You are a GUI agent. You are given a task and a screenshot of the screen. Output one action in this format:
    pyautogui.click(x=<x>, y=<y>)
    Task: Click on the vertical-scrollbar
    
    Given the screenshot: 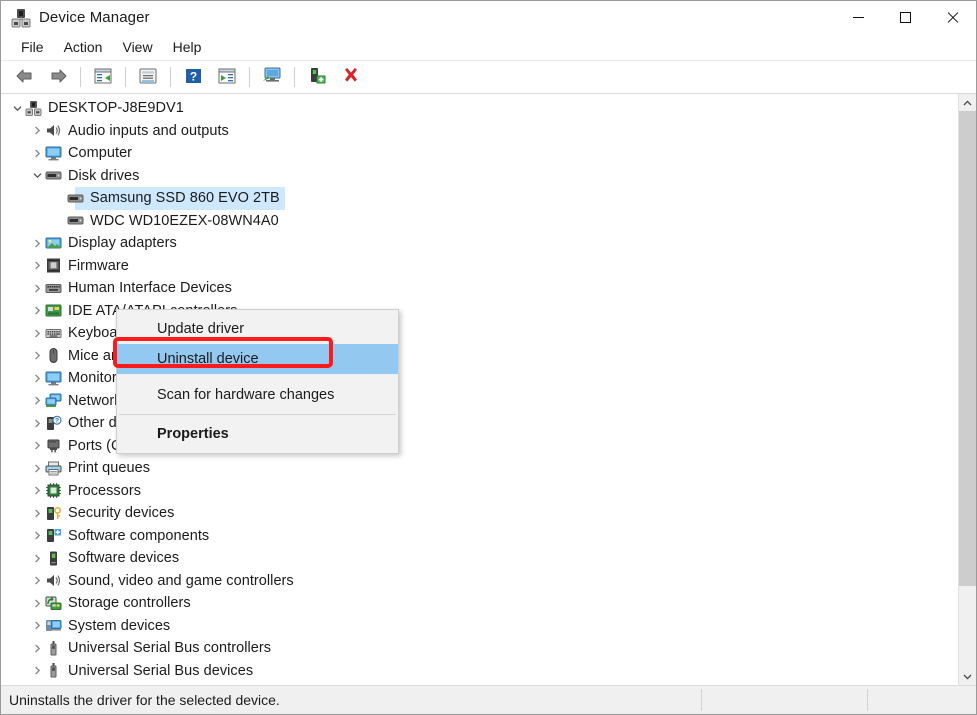 What is the action you would take?
    pyautogui.click(x=967, y=389)
    